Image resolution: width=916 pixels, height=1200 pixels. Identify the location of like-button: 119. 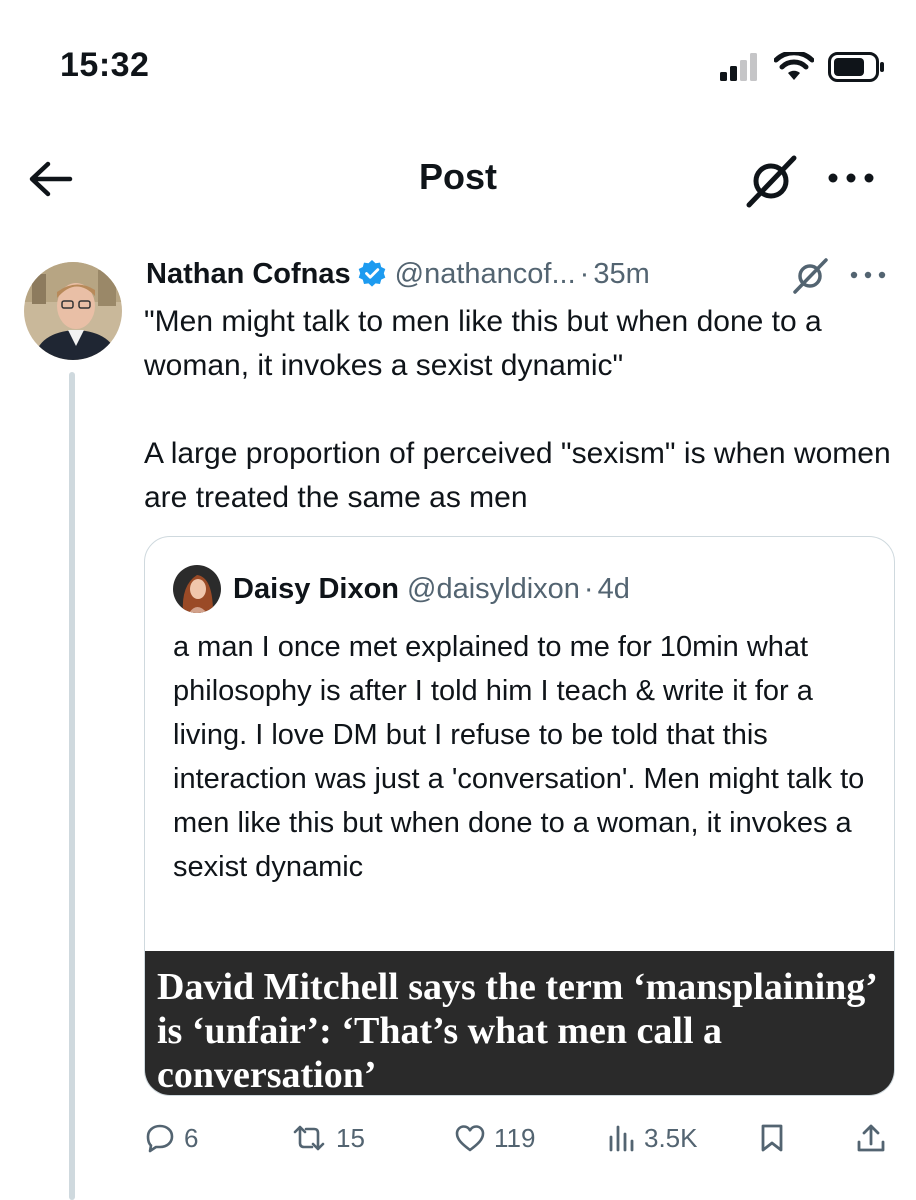
(494, 1138).